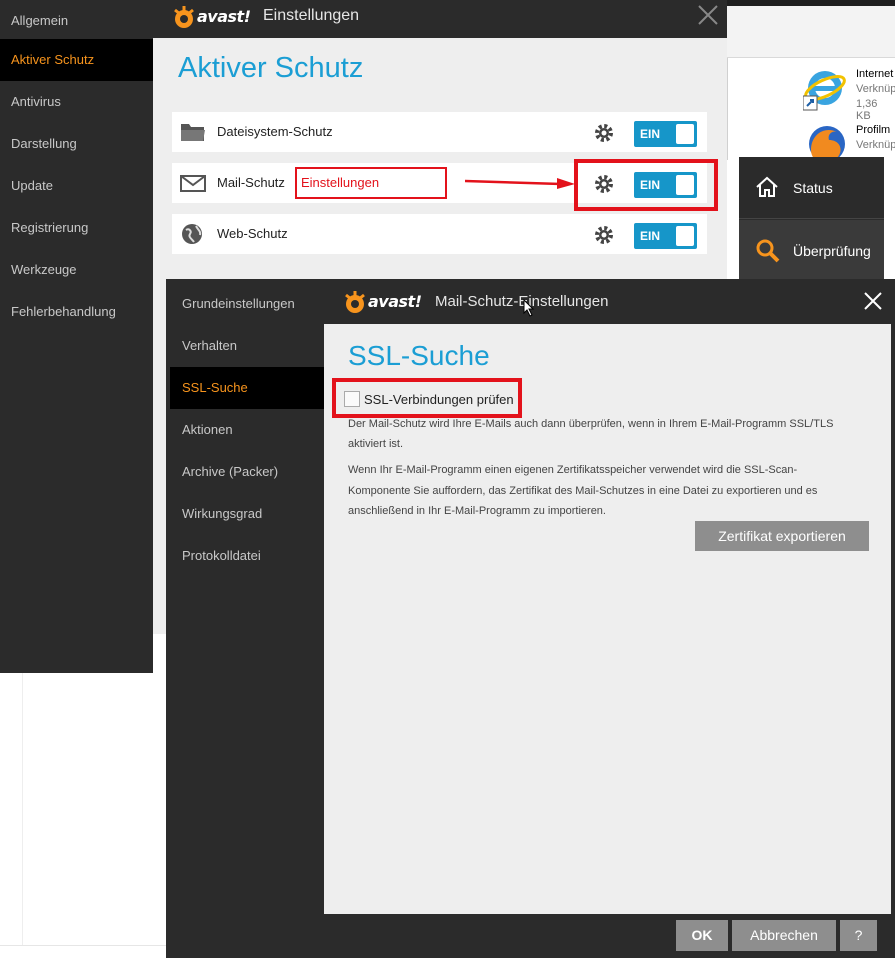 The height and width of the screenshot is (958, 895). What do you see at coordinates (76, 144) in the screenshot?
I see `sidebar-item-darstellung: Darstellung` at bounding box center [76, 144].